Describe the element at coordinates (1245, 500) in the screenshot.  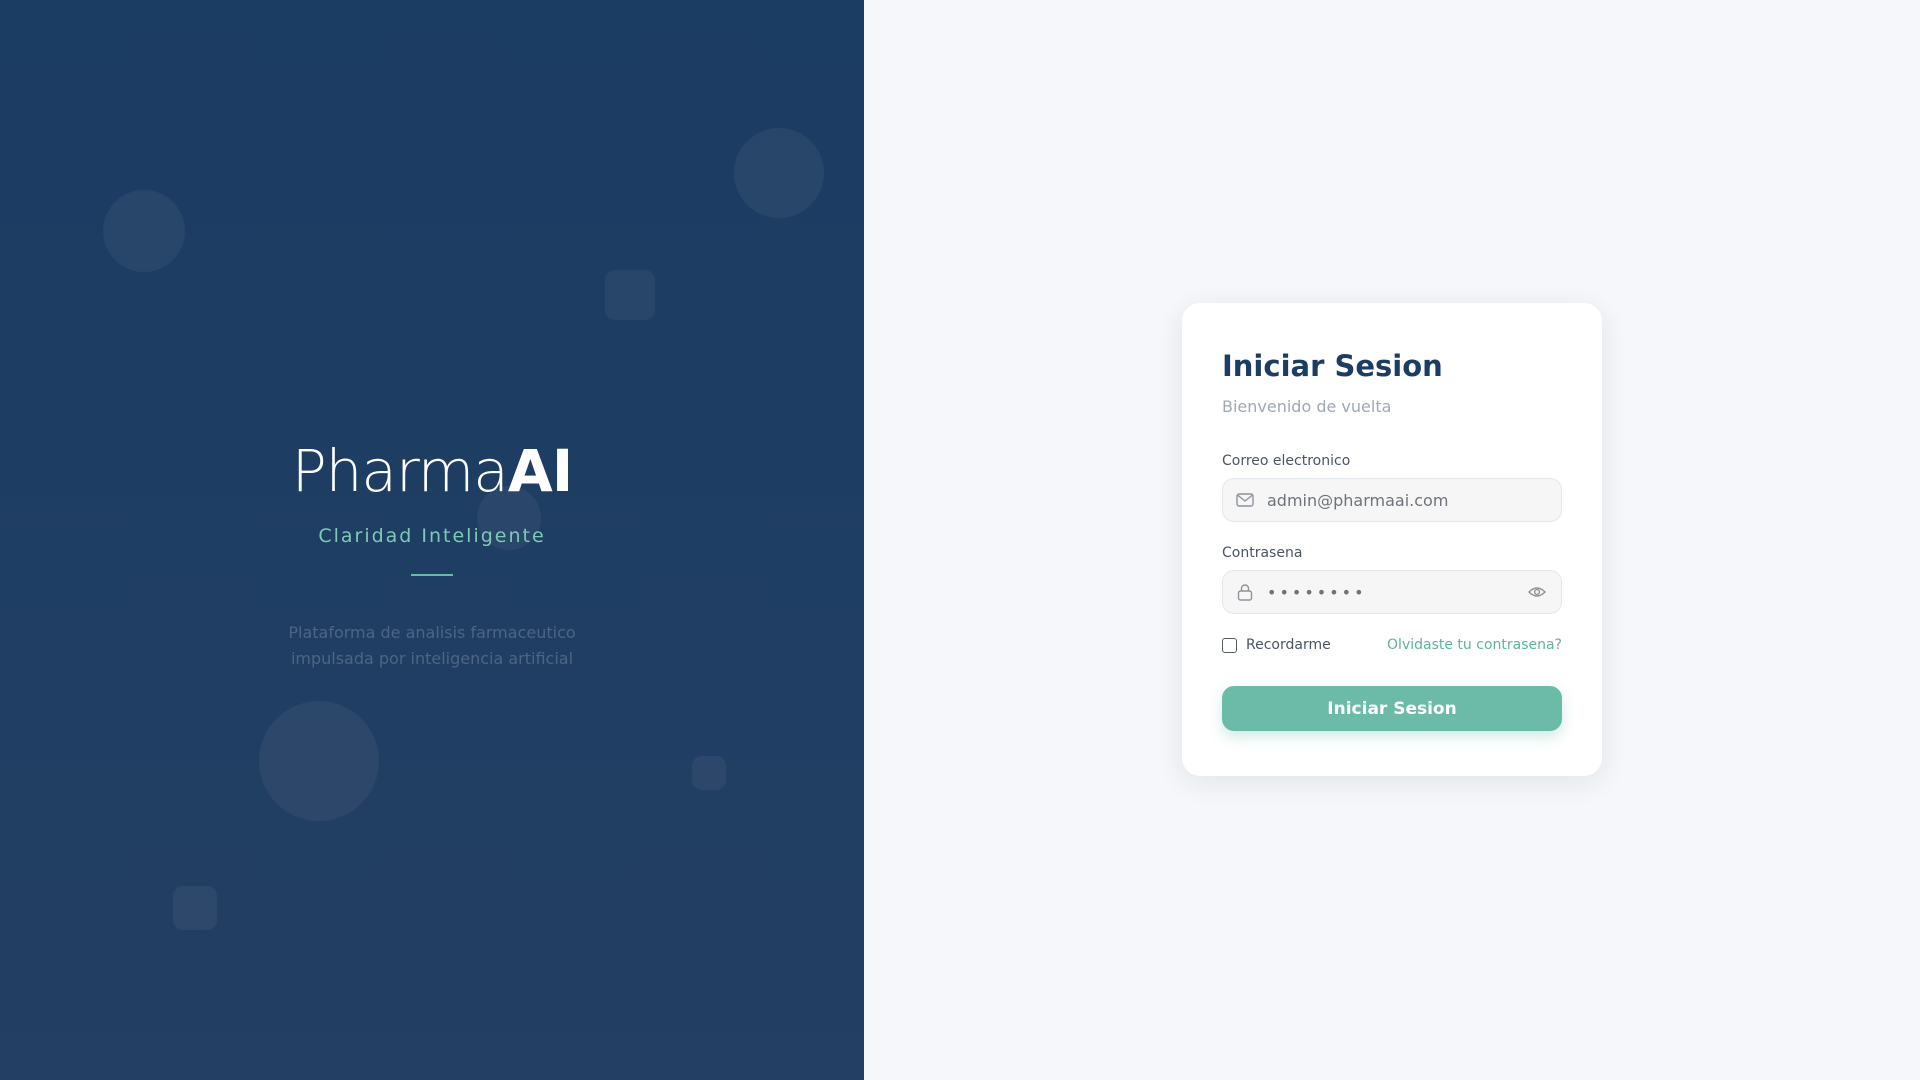
I see `mail-icon` at that location.